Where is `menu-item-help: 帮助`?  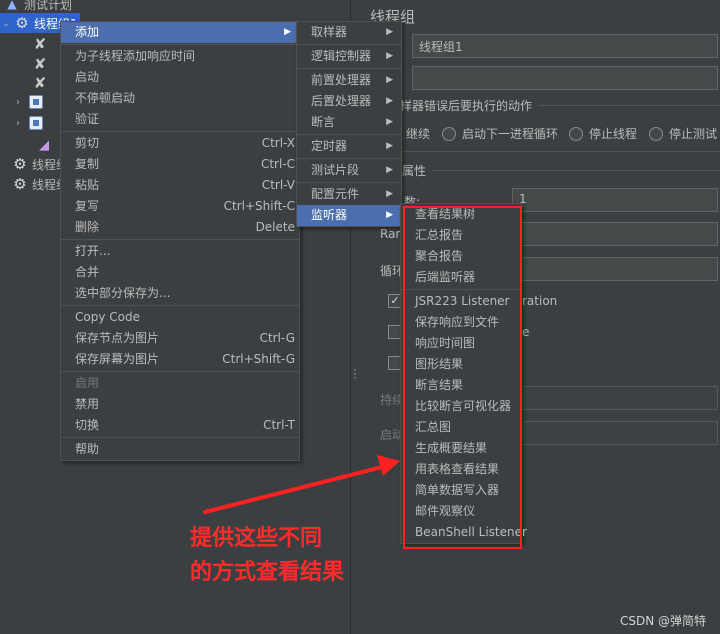
menu-item-help: 帮助 is located at coordinates (180, 449).